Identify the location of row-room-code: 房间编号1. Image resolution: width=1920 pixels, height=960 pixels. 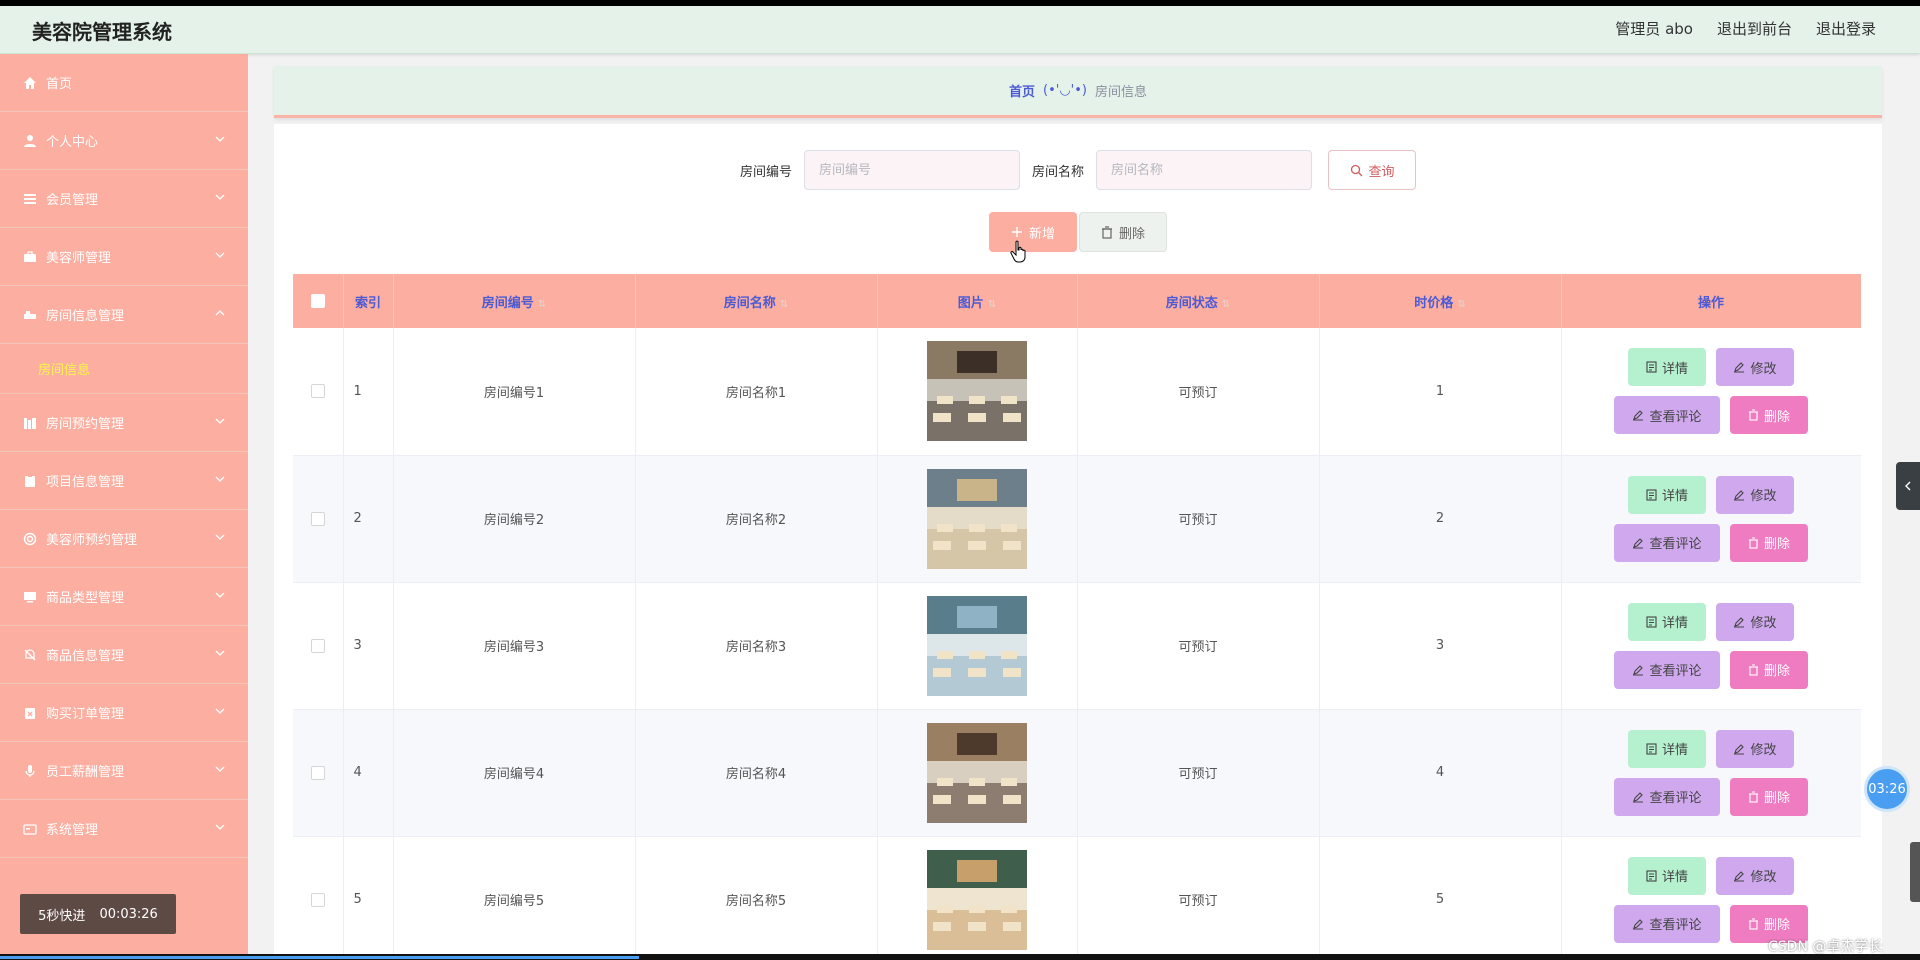
(514, 392).